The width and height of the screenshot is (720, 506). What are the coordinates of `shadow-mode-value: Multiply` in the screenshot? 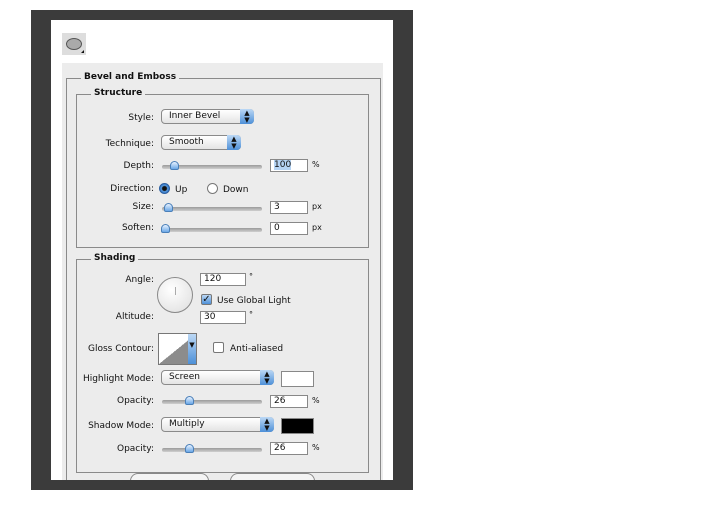 It's located at (187, 424).